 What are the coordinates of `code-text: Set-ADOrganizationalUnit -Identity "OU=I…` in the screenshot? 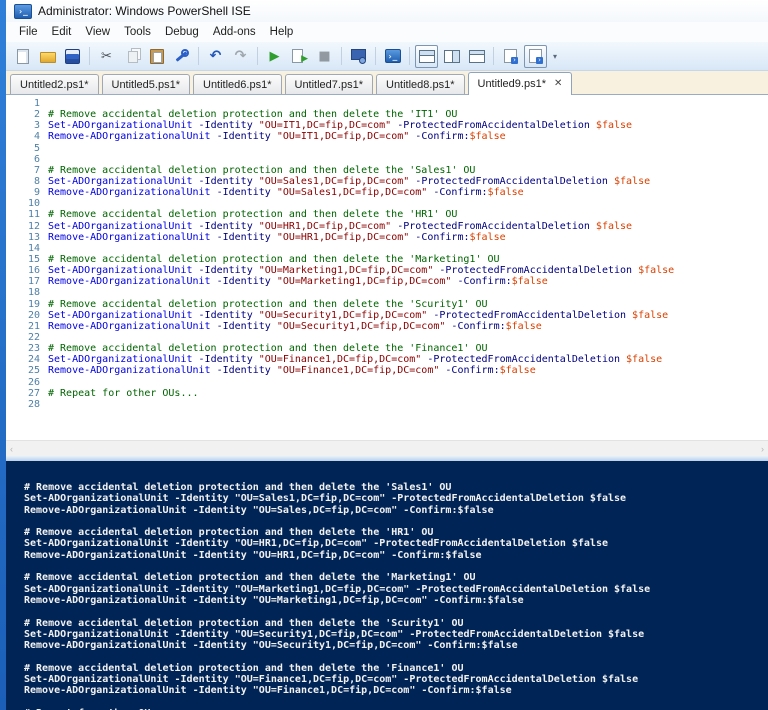 It's located at (340, 126).